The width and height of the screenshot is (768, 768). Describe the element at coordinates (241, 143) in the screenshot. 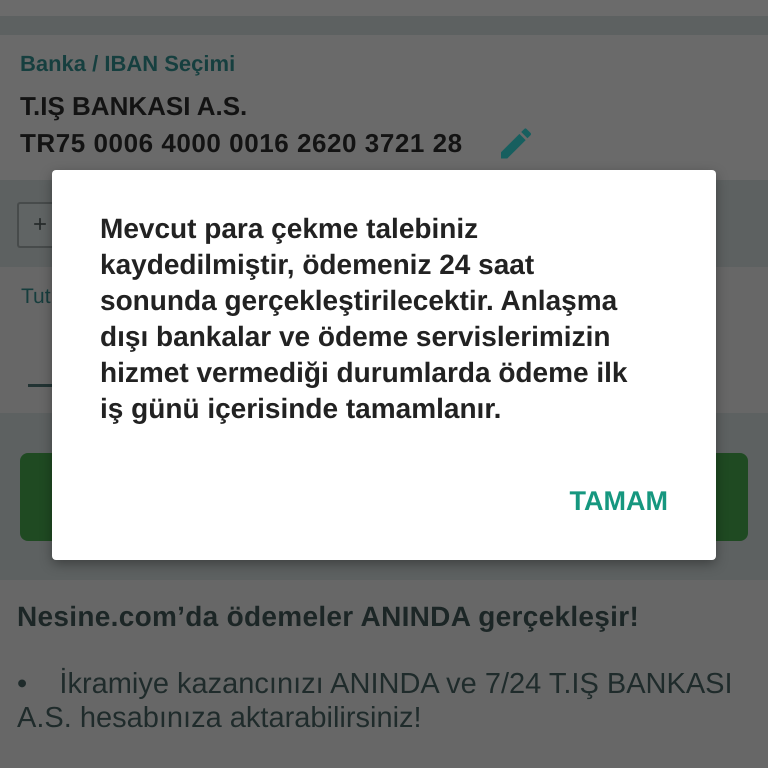

I see `iban-number: TR75 0006 4000 0016 2620 3721 28` at that location.